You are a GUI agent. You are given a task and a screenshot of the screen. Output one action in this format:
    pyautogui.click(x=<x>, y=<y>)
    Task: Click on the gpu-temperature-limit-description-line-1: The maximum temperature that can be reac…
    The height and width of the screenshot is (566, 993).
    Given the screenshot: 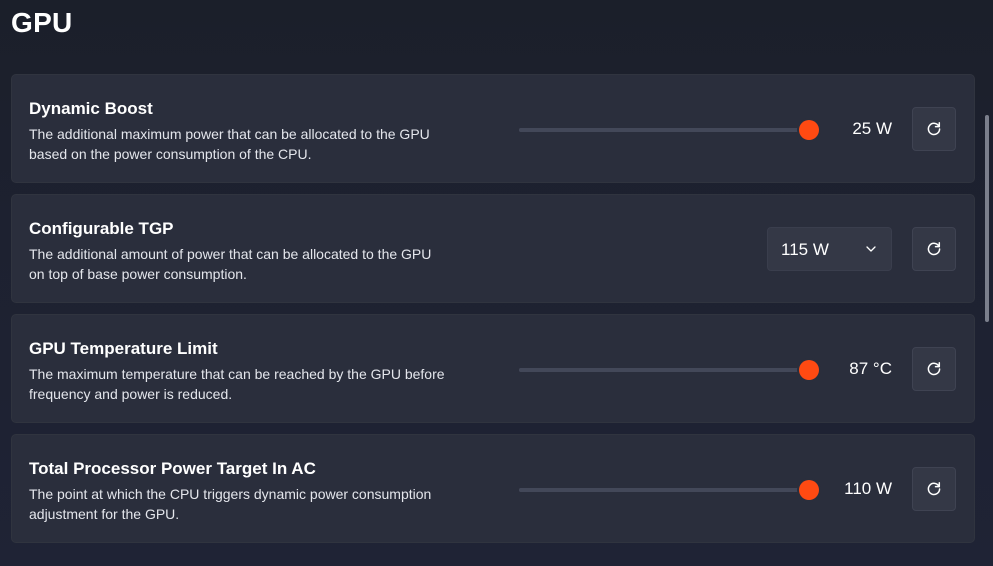 What is the action you would take?
    pyautogui.click(x=237, y=374)
    